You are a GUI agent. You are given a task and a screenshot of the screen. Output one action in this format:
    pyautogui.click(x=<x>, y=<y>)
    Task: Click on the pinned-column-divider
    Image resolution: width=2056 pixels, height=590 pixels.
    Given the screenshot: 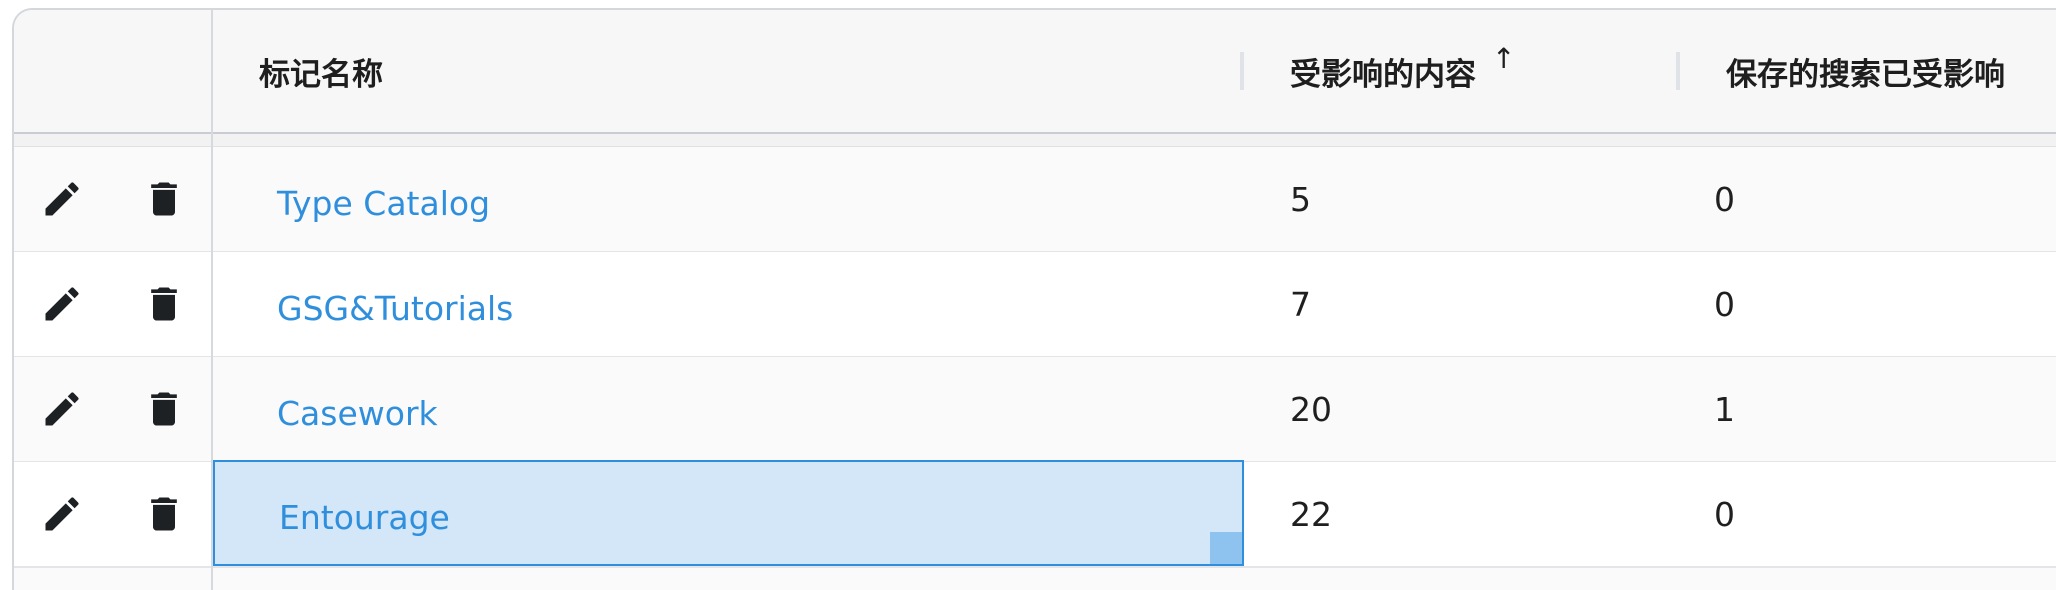 What is the action you would take?
    pyautogui.click(x=212, y=300)
    